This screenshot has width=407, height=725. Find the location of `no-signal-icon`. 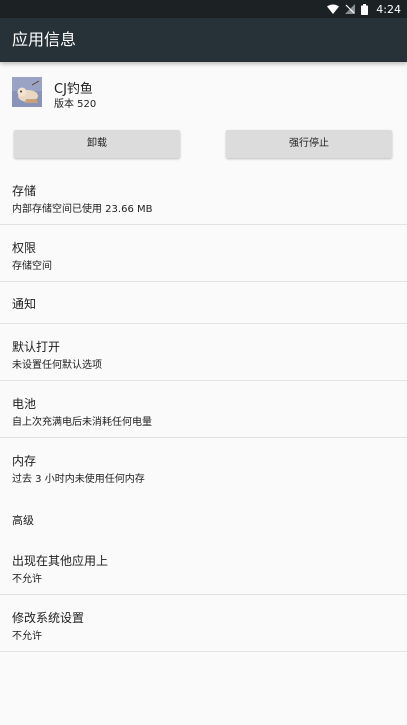

no-signal-icon is located at coordinates (350, 9).